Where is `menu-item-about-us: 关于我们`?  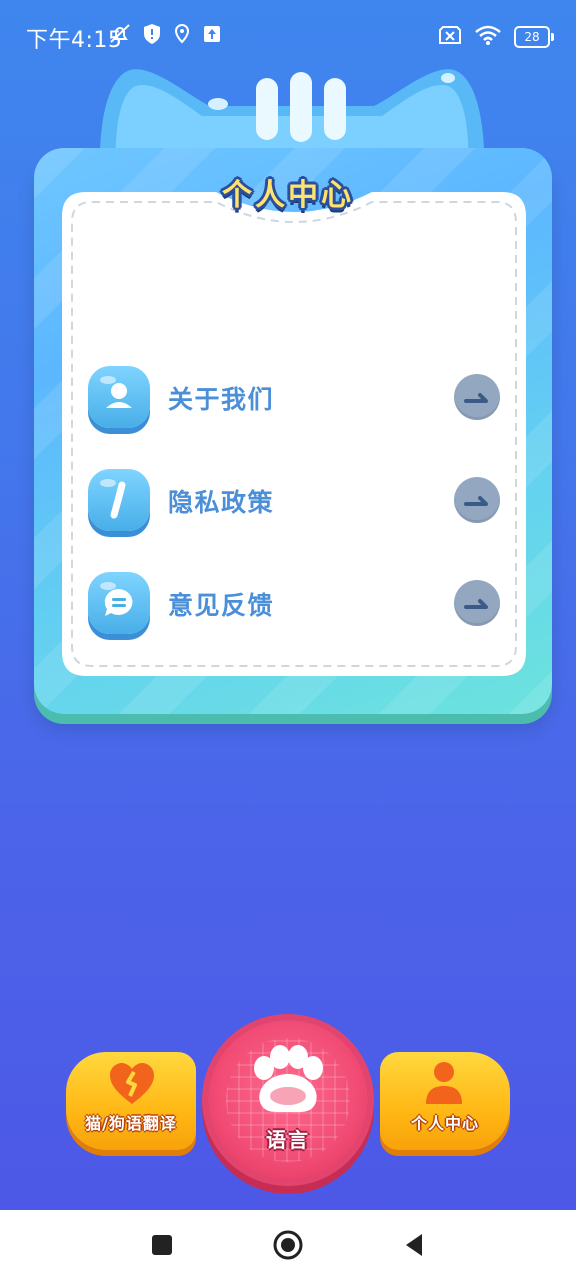
menu-item-about-us: 关于我们 is located at coordinates (294, 398).